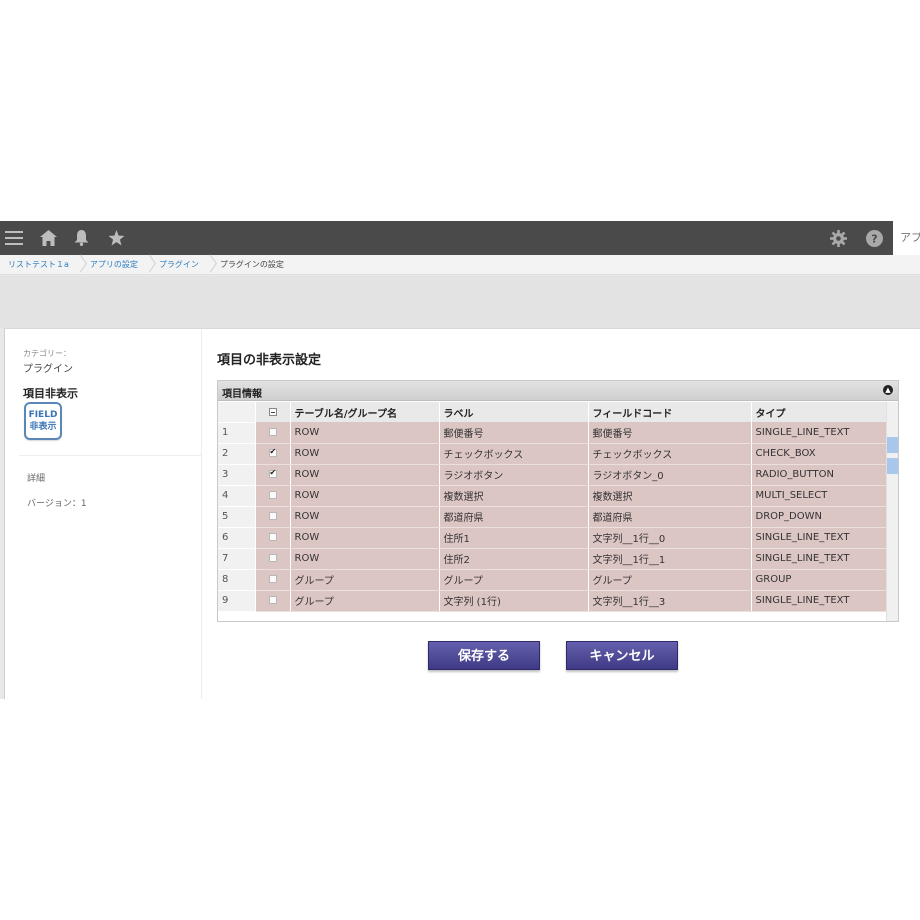 The width and height of the screenshot is (920, 920). I want to click on panel-header: 項目情報 ▲, so click(558, 391).